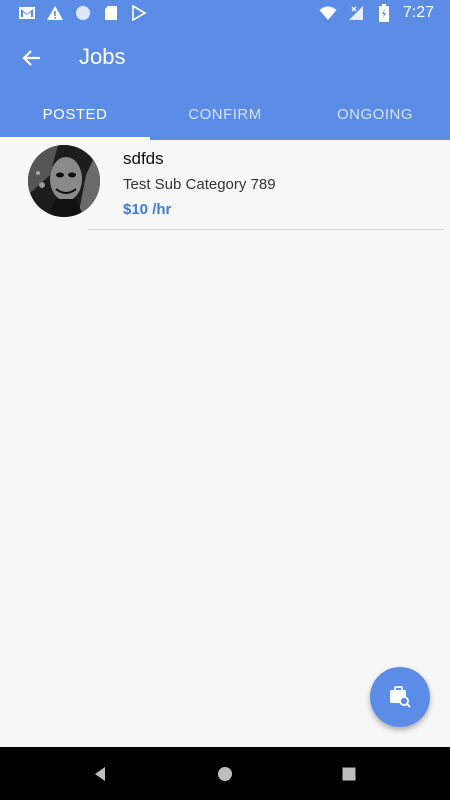 This screenshot has height=800, width=450. I want to click on home-circle-icon, so click(225, 774).